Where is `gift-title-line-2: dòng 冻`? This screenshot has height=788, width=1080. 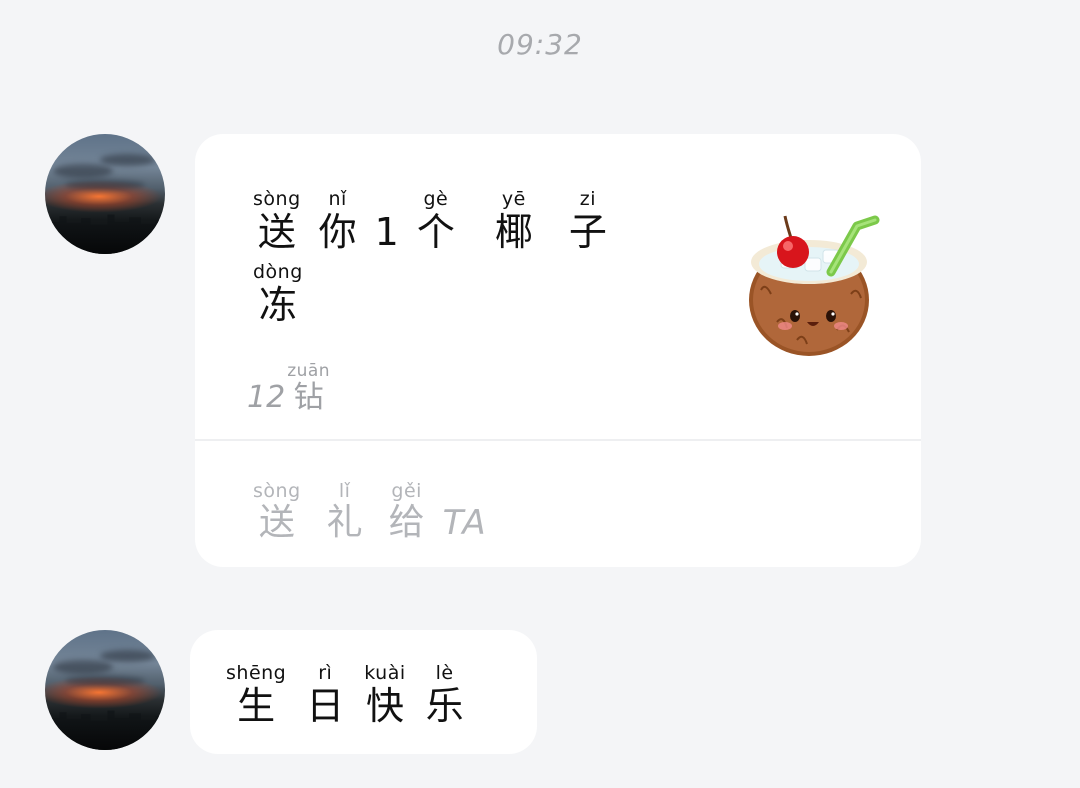 gift-title-line-2: dòng 冻 is located at coordinates (287, 294).